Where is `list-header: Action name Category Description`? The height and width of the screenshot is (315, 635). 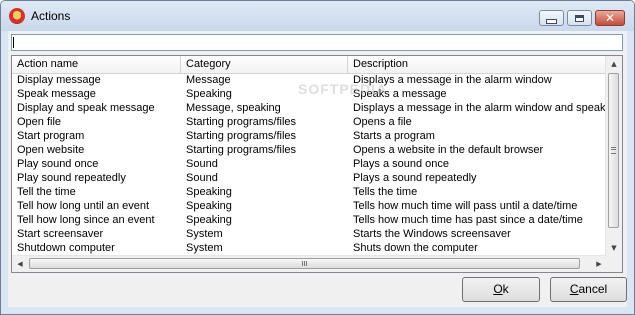
list-header: Action name Category Description is located at coordinates (309, 65).